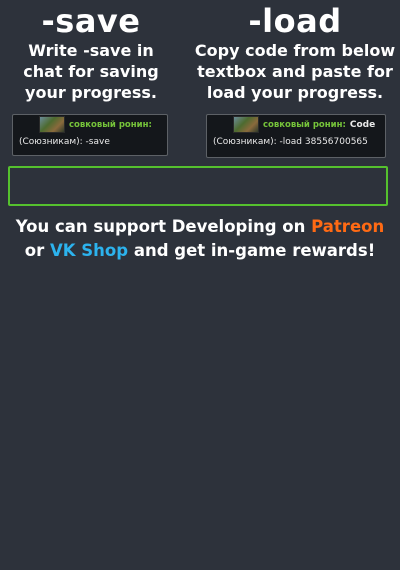 The height and width of the screenshot is (570, 400). I want to click on support-line-2: or VK Shop and get in-game rewards!, so click(200, 251).